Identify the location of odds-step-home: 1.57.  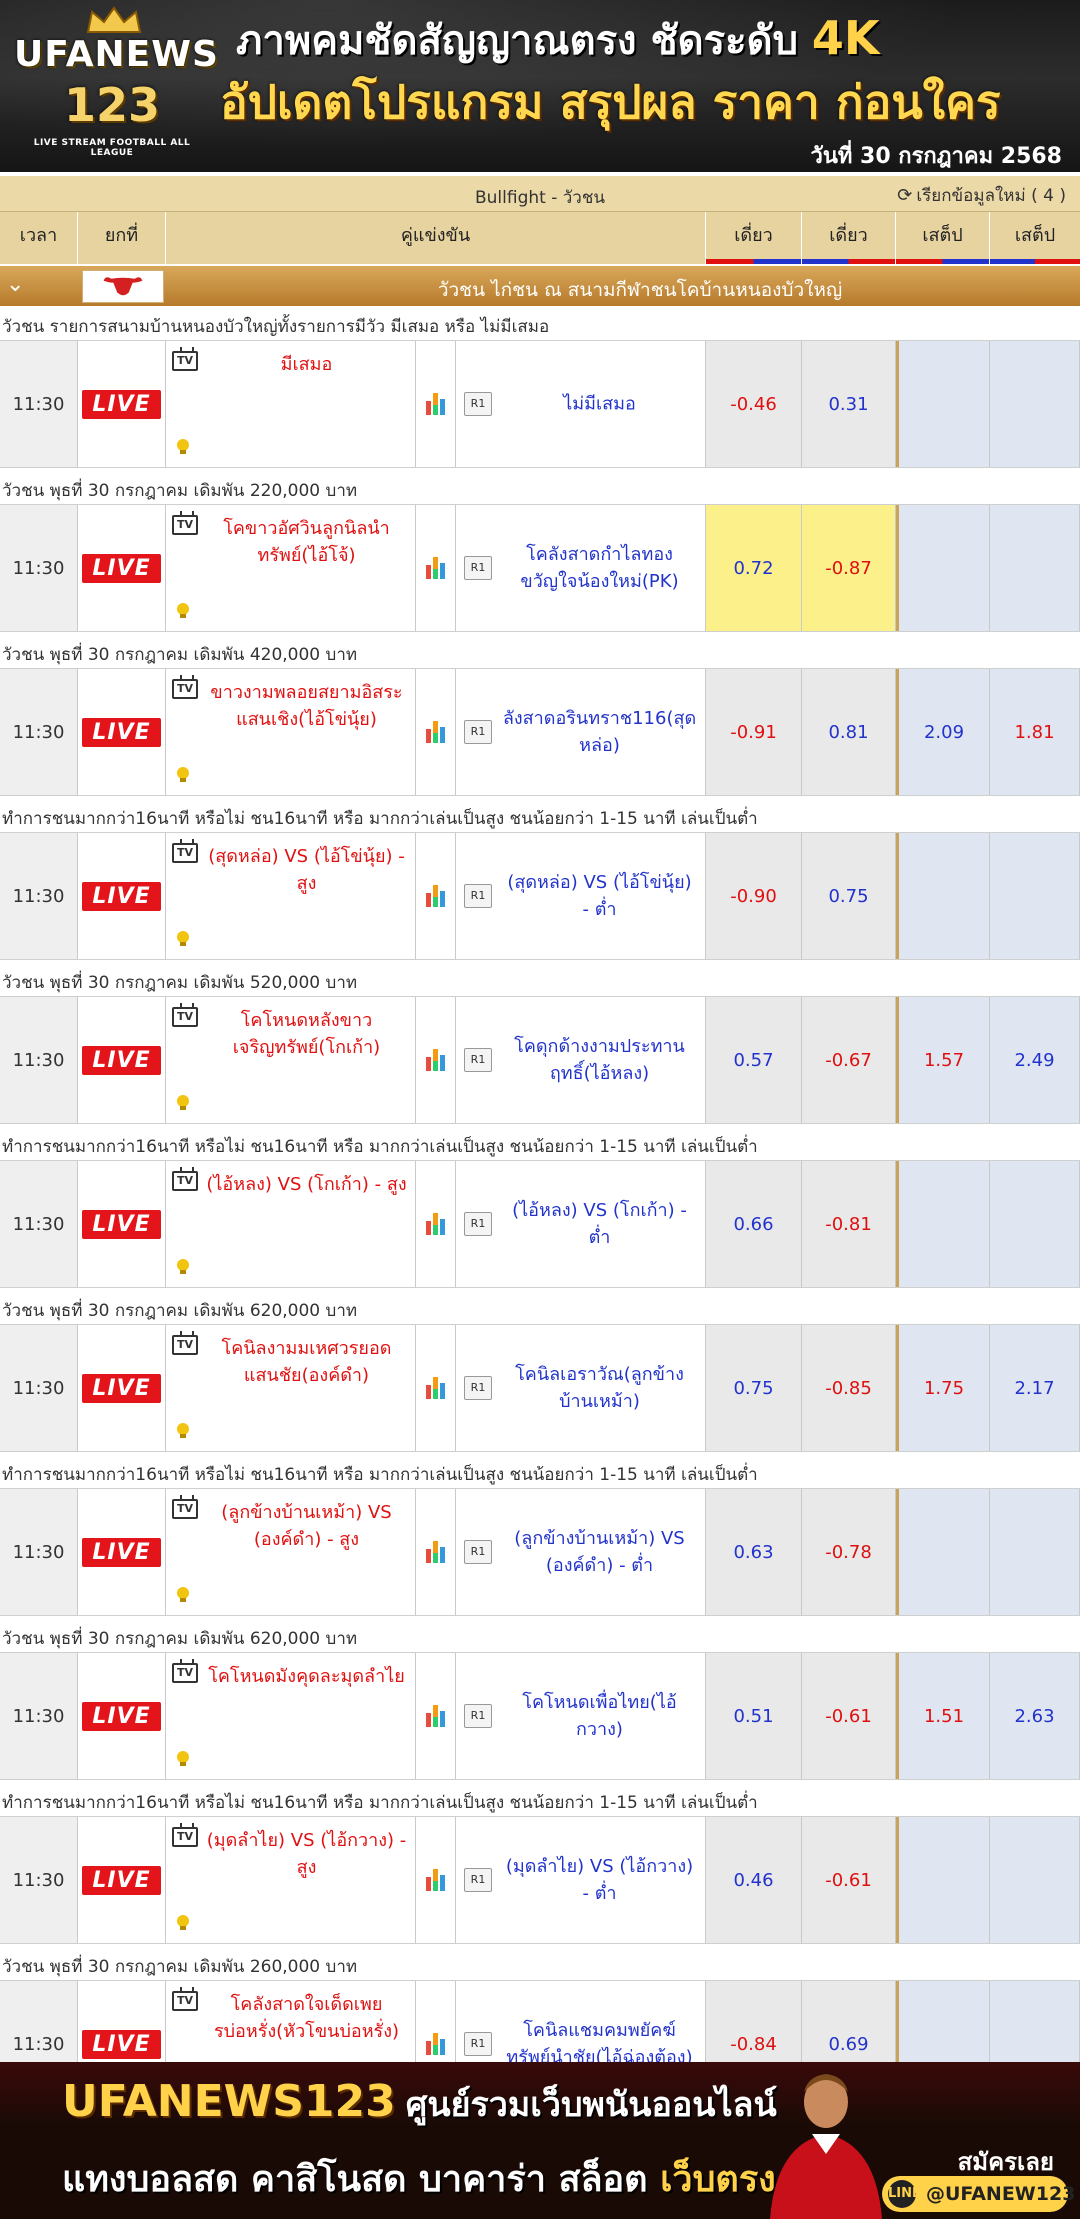
(943, 1060).